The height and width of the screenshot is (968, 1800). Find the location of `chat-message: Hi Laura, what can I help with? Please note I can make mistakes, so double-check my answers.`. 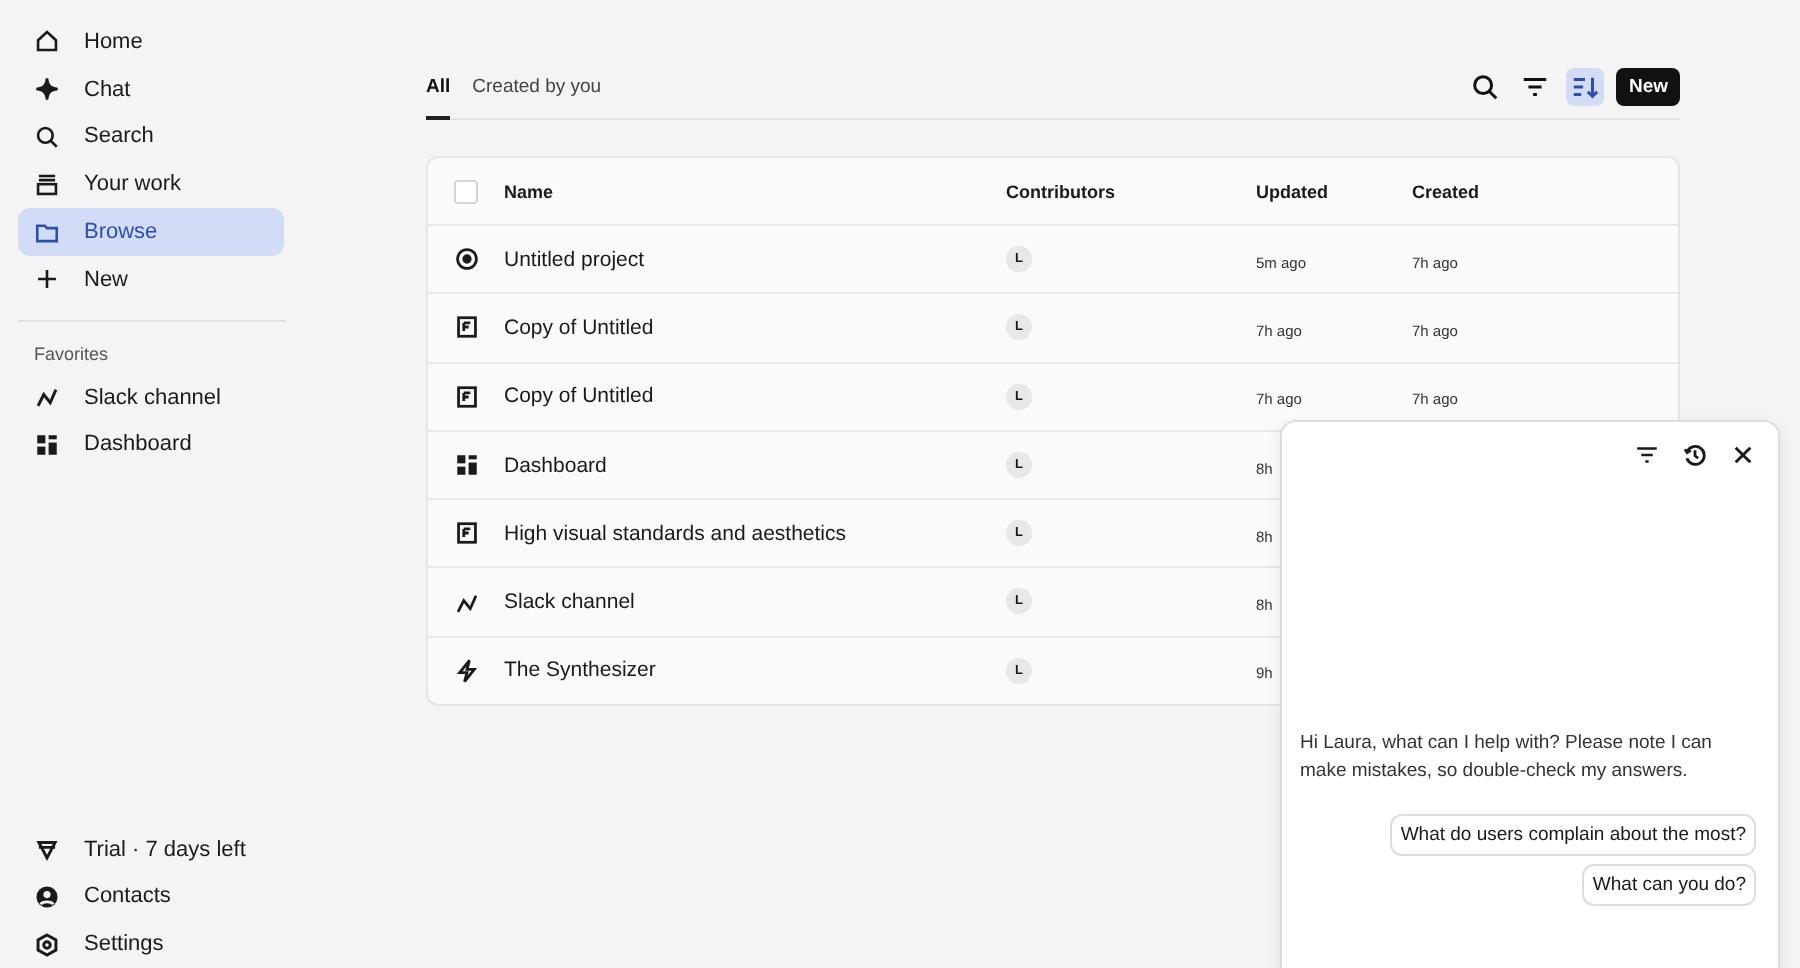

chat-message: Hi Laura, what can I help with? Please note I can make mistakes, so double-check my answers. is located at coordinates (1507, 758).